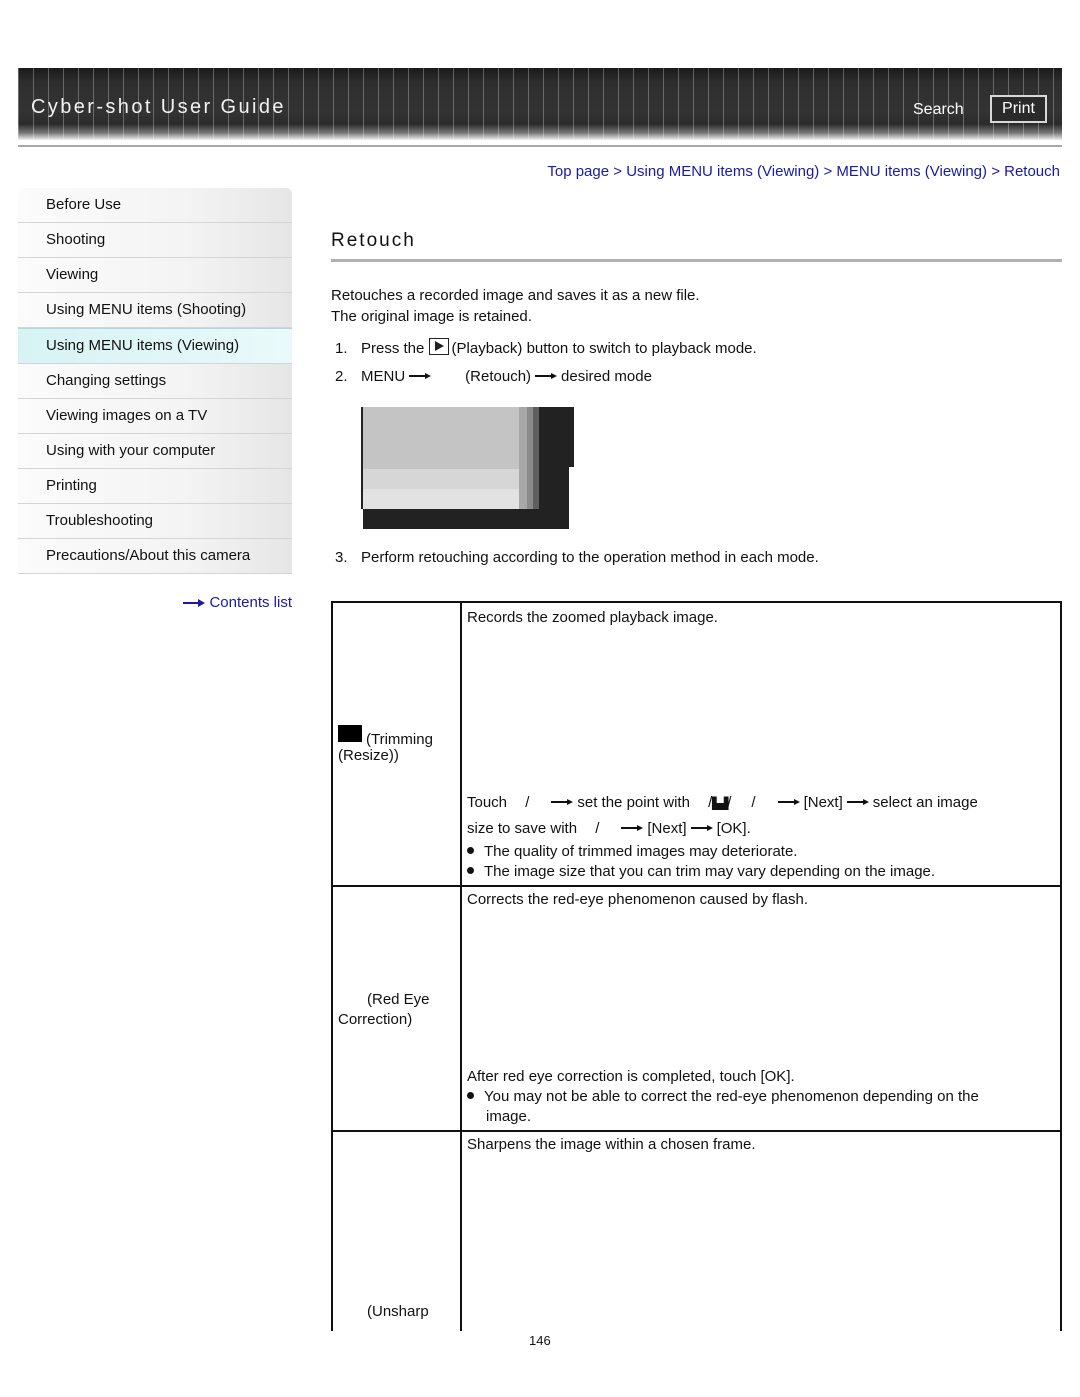  I want to click on sidebar-item-viewing: Viewing, so click(155, 275).